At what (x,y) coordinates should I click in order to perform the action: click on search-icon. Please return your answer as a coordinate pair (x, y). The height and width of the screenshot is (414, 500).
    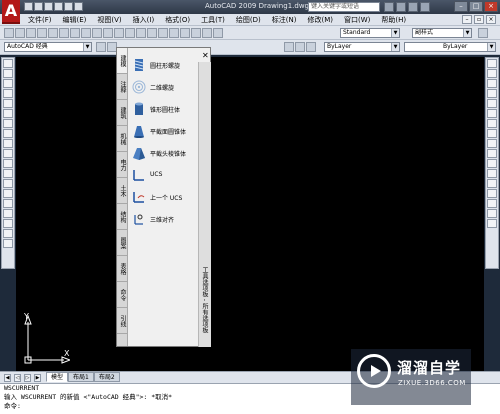
    Looking at the image, I should click on (389, 7).